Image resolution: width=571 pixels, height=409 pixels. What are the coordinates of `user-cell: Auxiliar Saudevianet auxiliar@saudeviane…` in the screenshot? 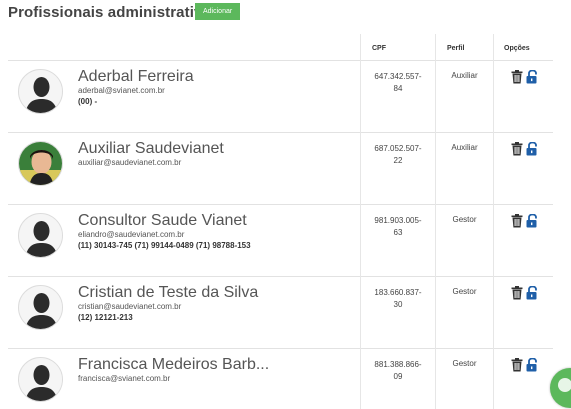 It's located at (184, 169).